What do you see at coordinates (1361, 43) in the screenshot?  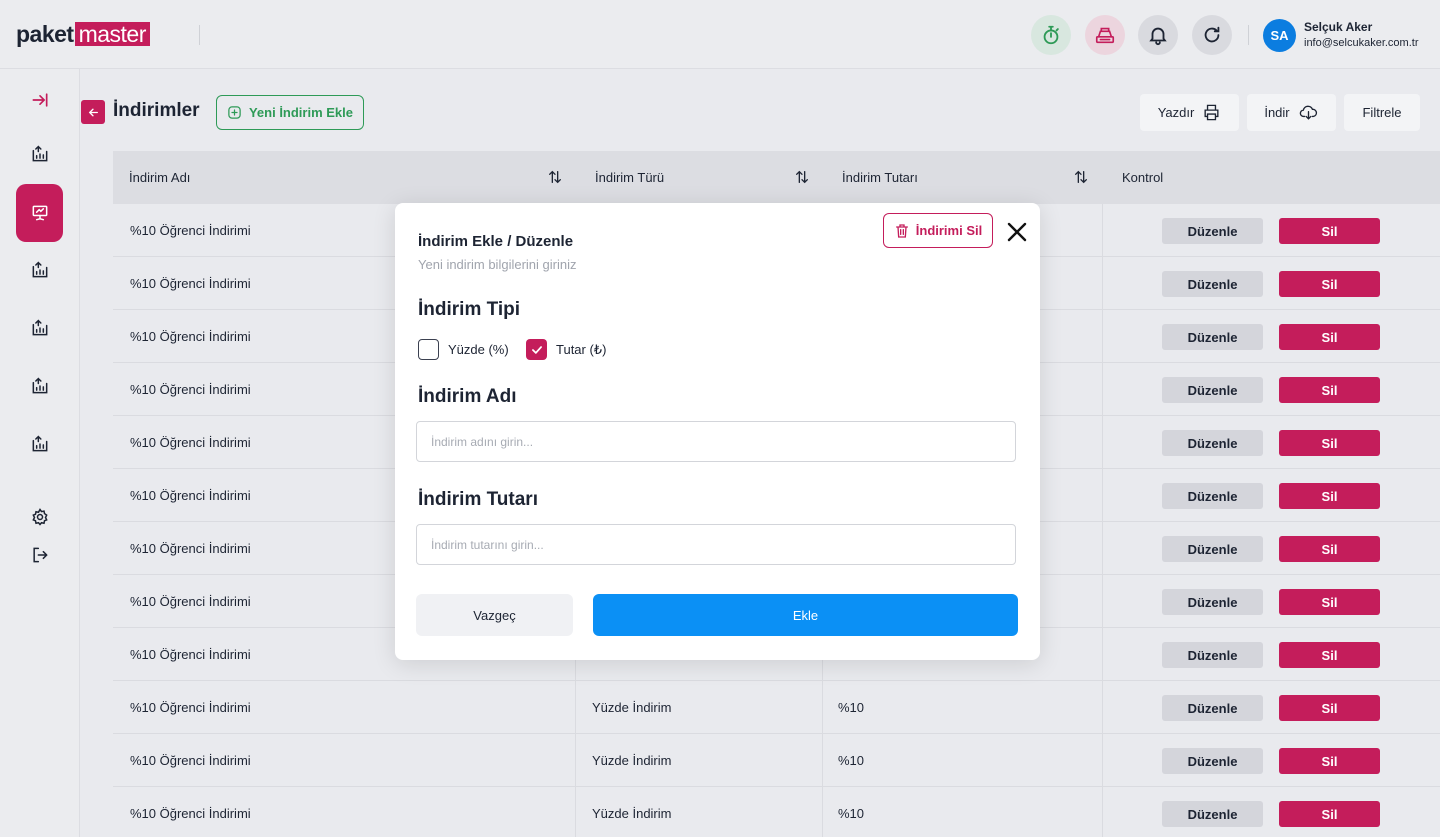 I see `user-email: info@selcukaker.com.tr` at bounding box center [1361, 43].